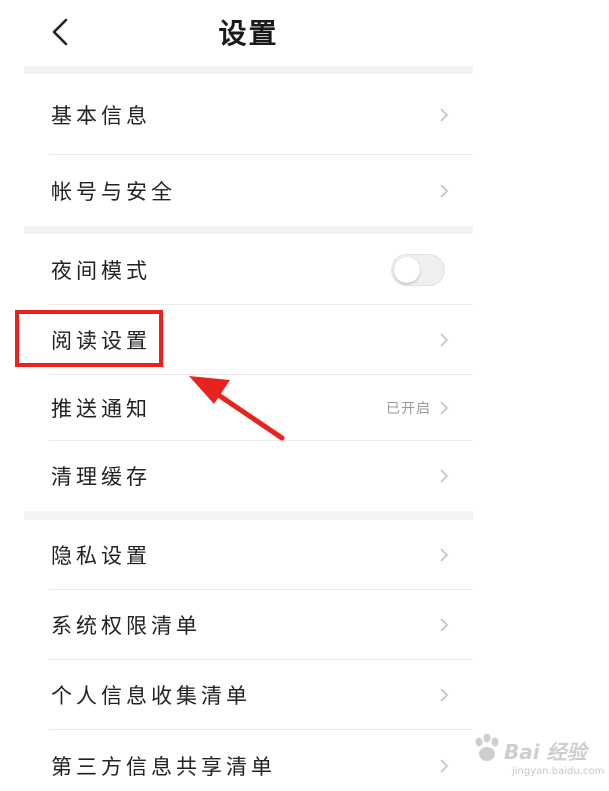 The width and height of the screenshot is (609, 791). Describe the element at coordinates (248, 33) in the screenshot. I see `page-title: 设置` at that location.